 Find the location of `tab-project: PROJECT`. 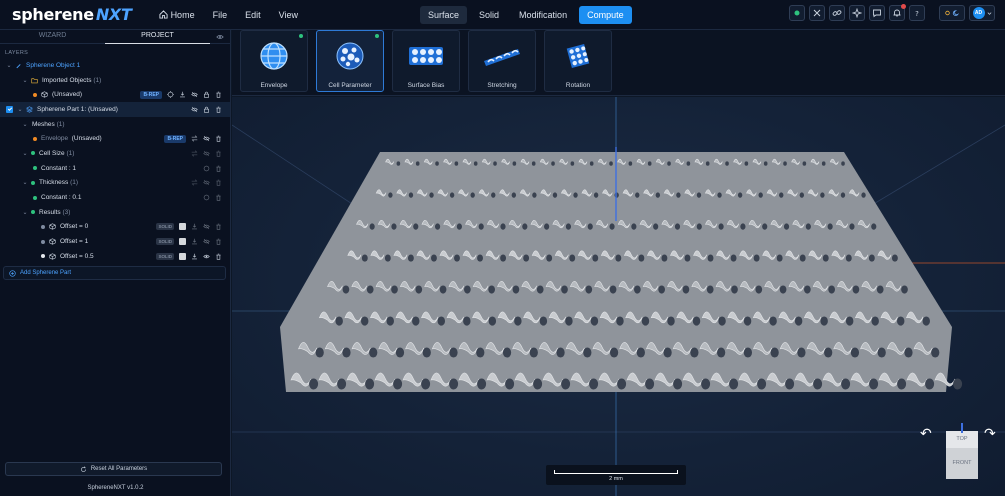

tab-project: PROJECT is located at coordinates (157, 37).